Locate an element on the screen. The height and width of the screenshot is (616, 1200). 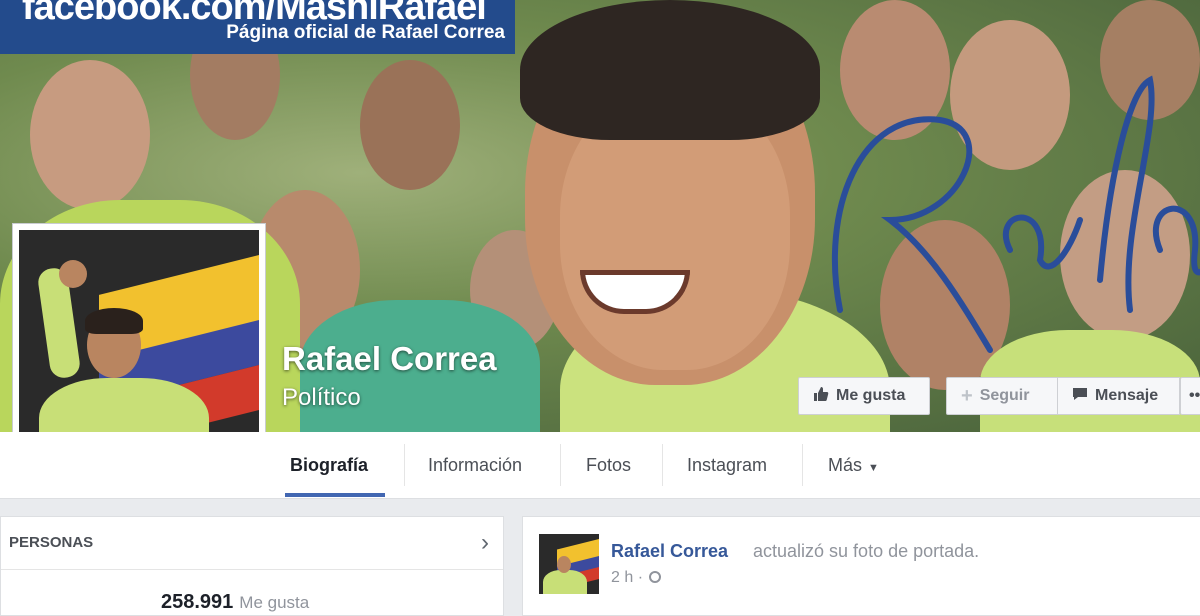
people-box: PERSONAS › 258.991 Me gusta is located at coordinates (252, 566).